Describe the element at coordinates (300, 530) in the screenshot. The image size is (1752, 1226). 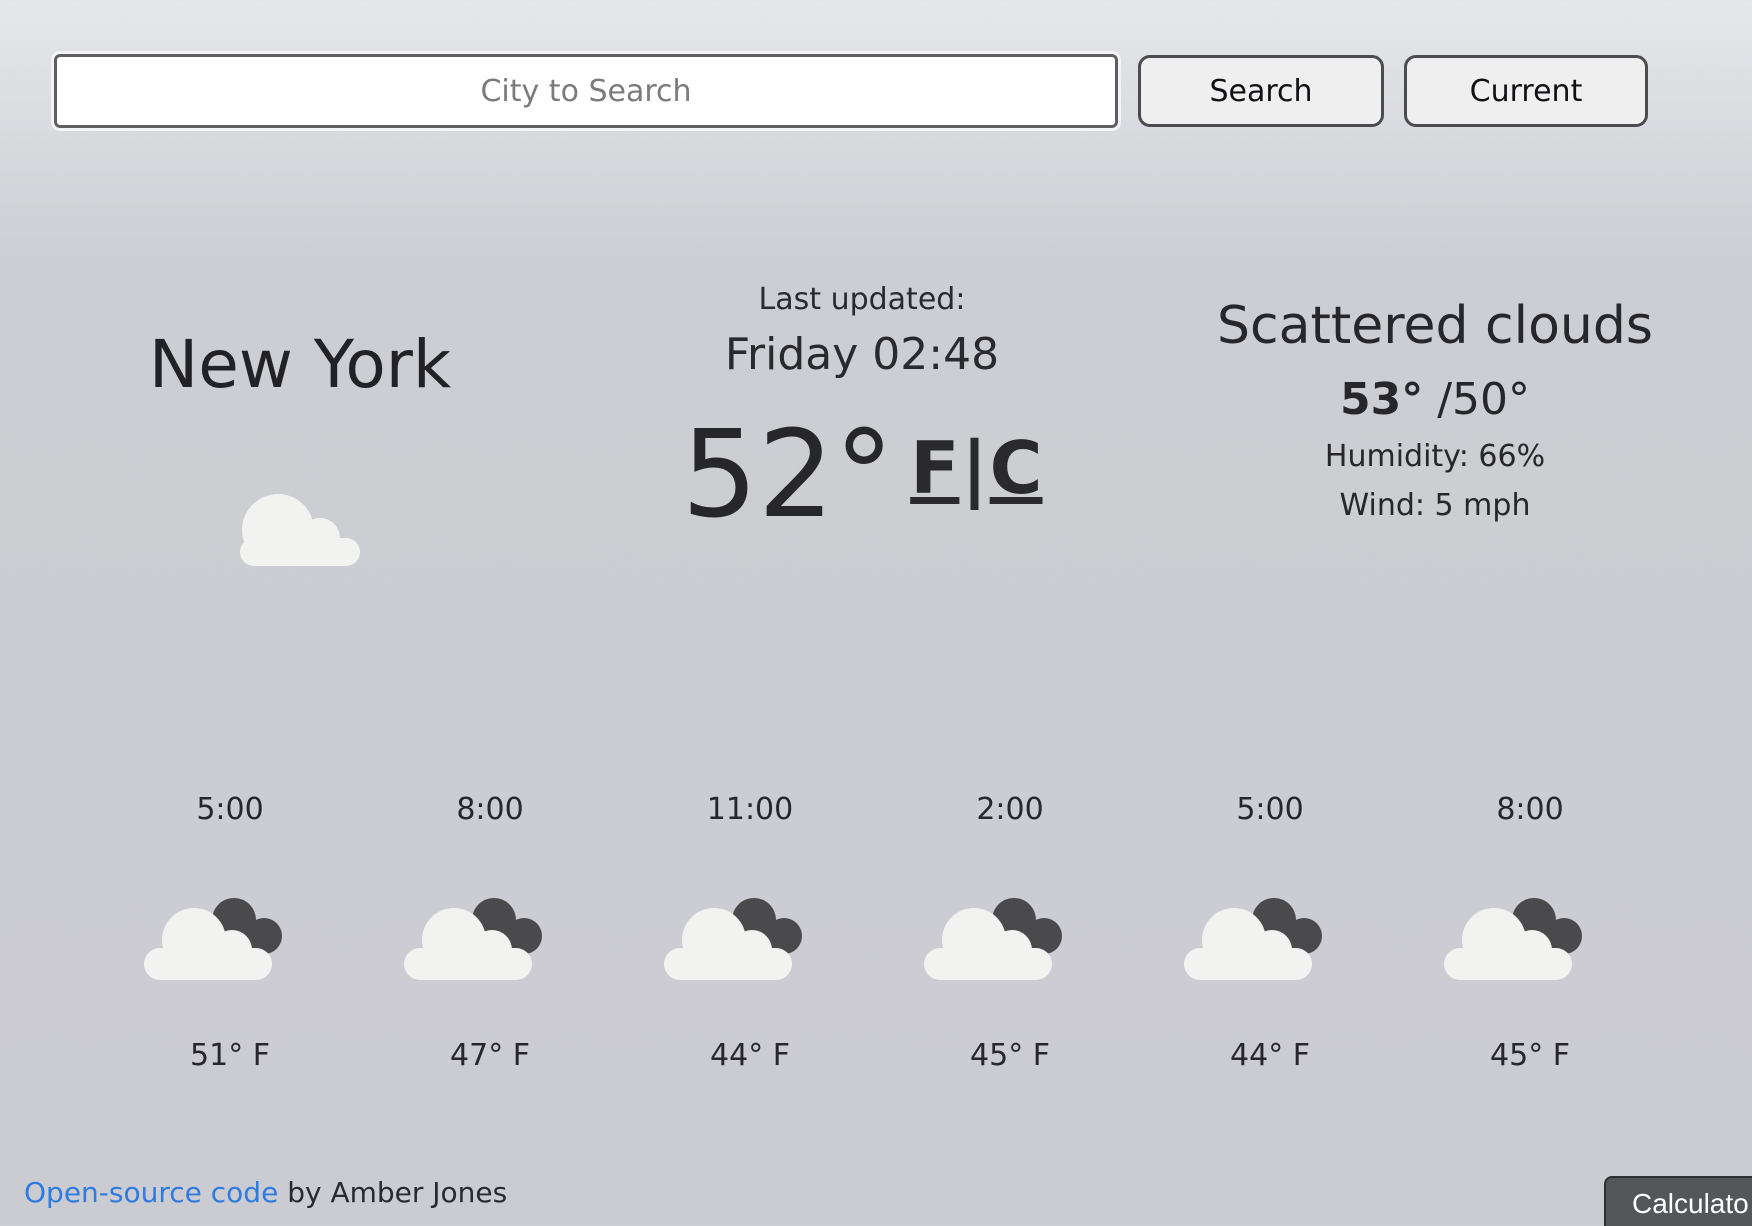
I see `cloud-icon` at that location.